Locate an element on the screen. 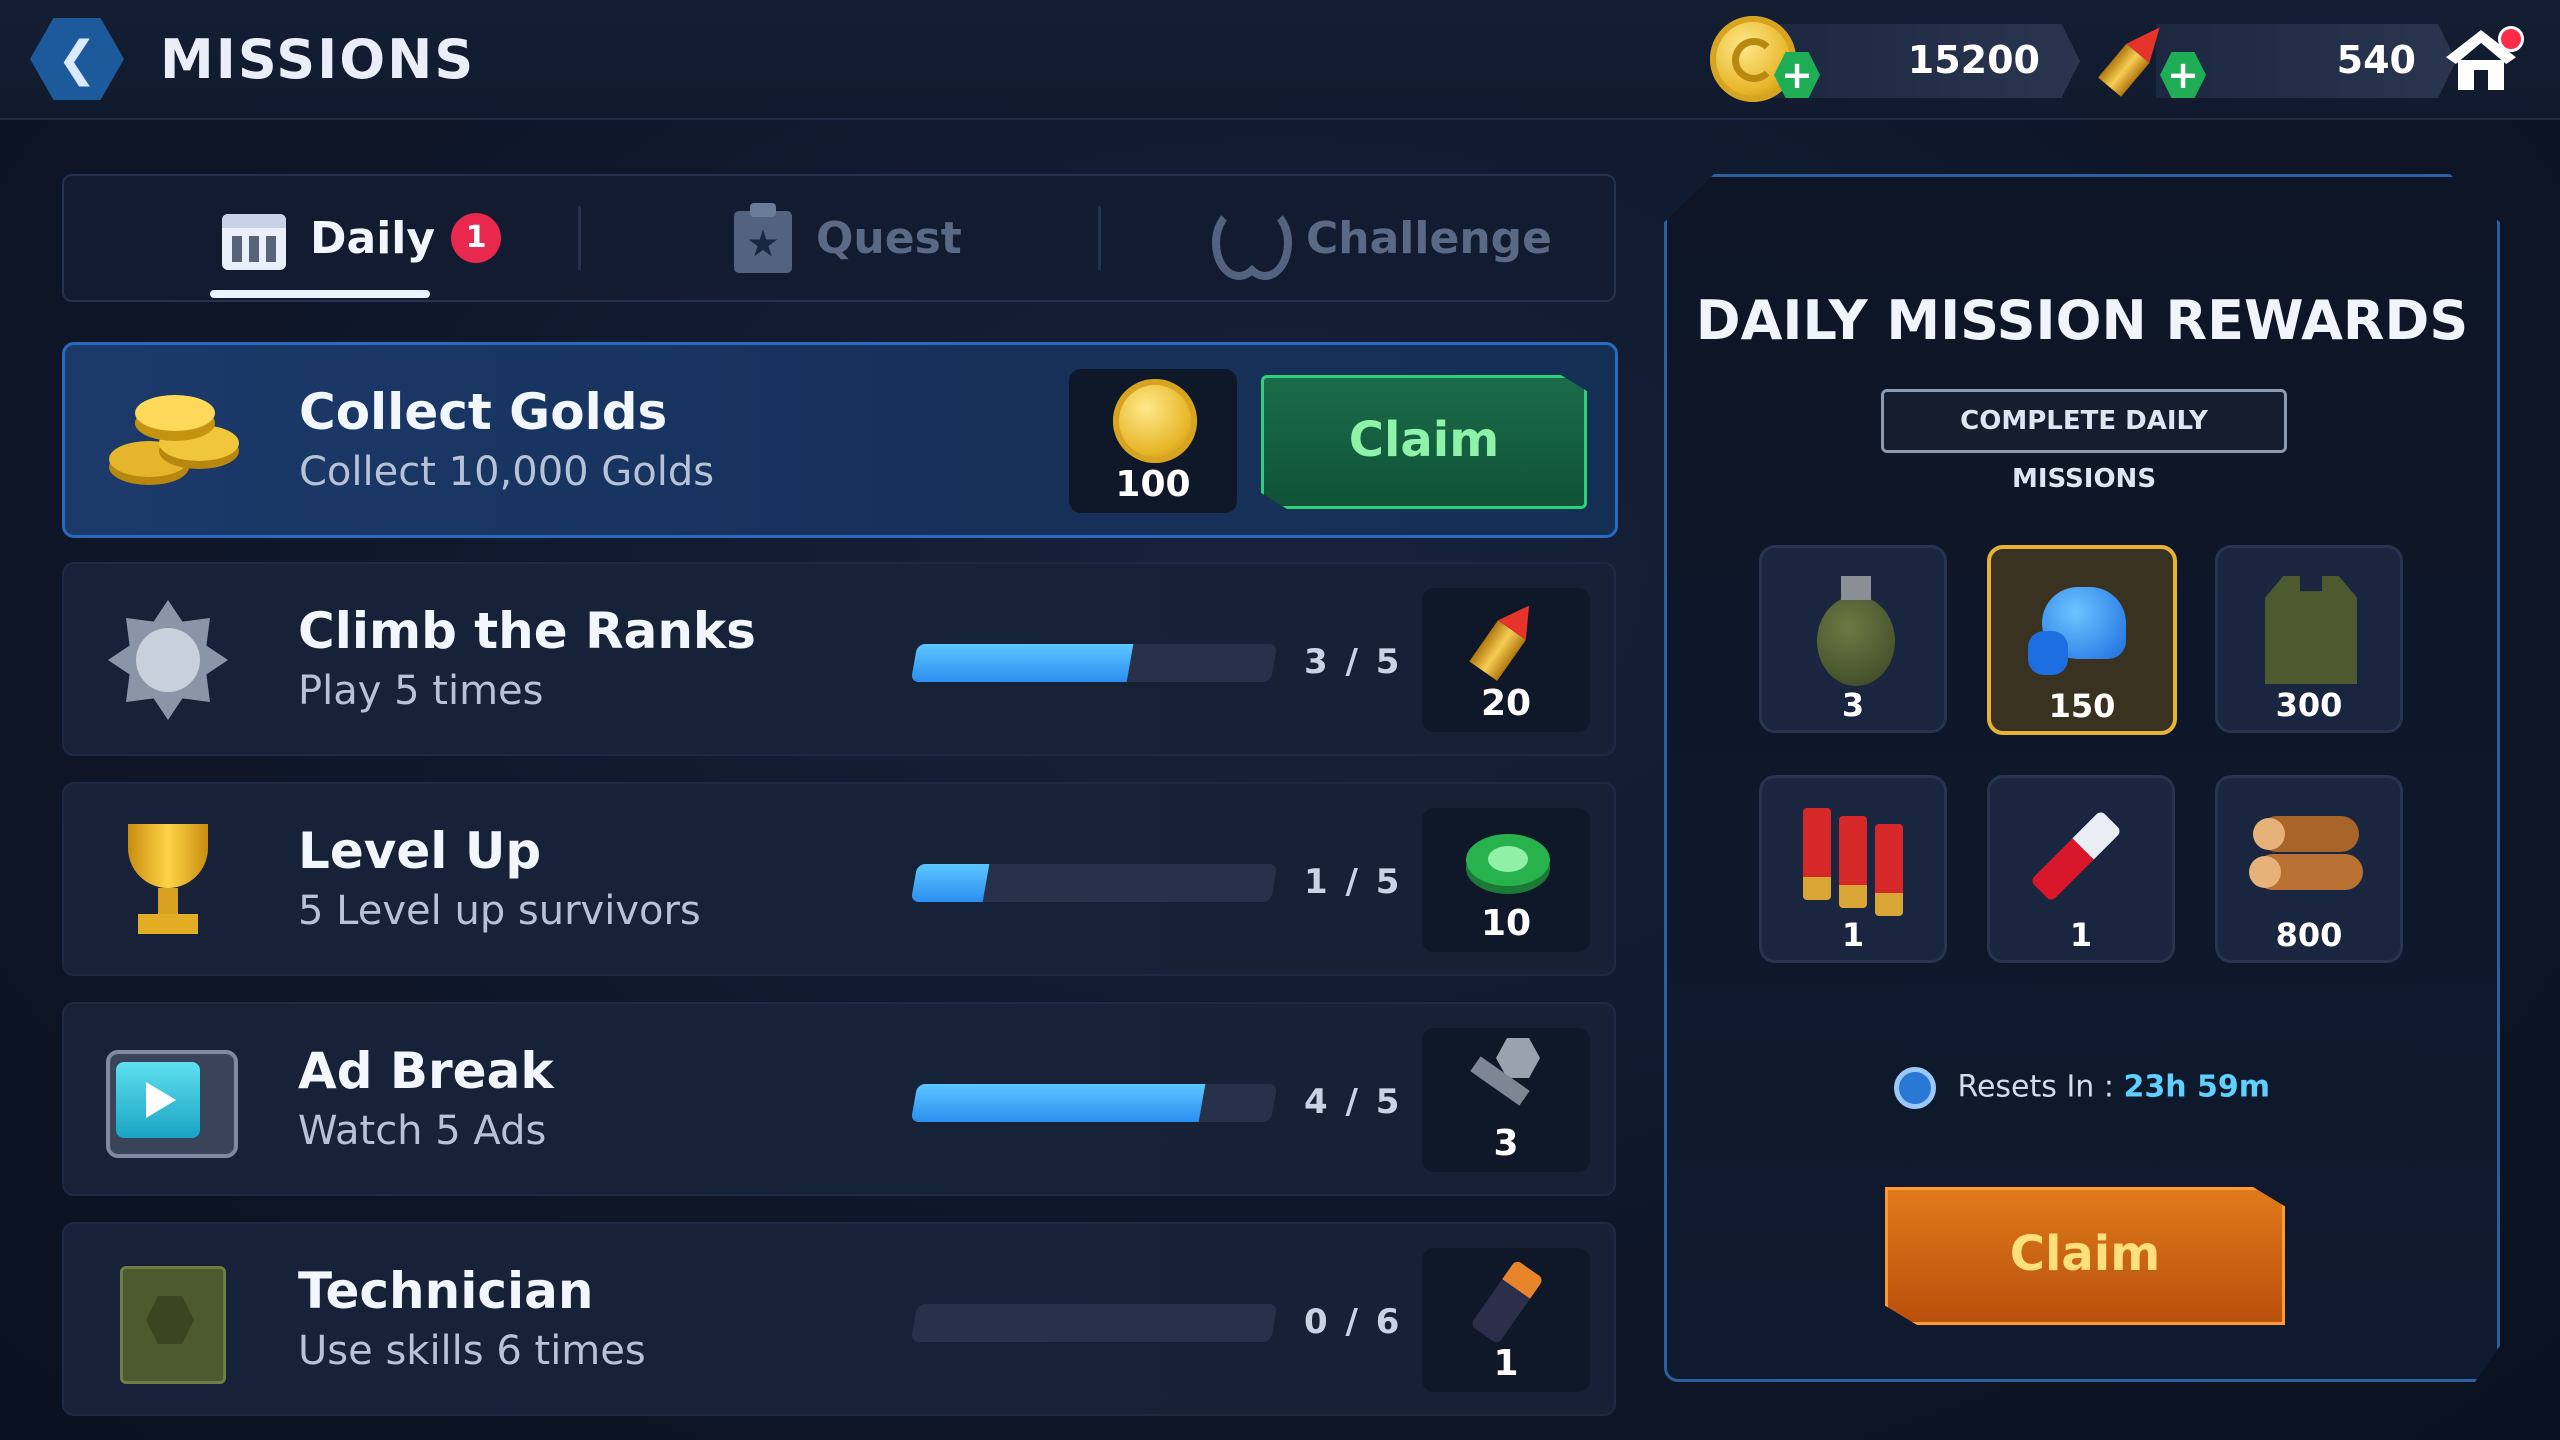 This screenshot has height=1440, width=2560. clipboard-star-icon is located at coordinates (763, 238).